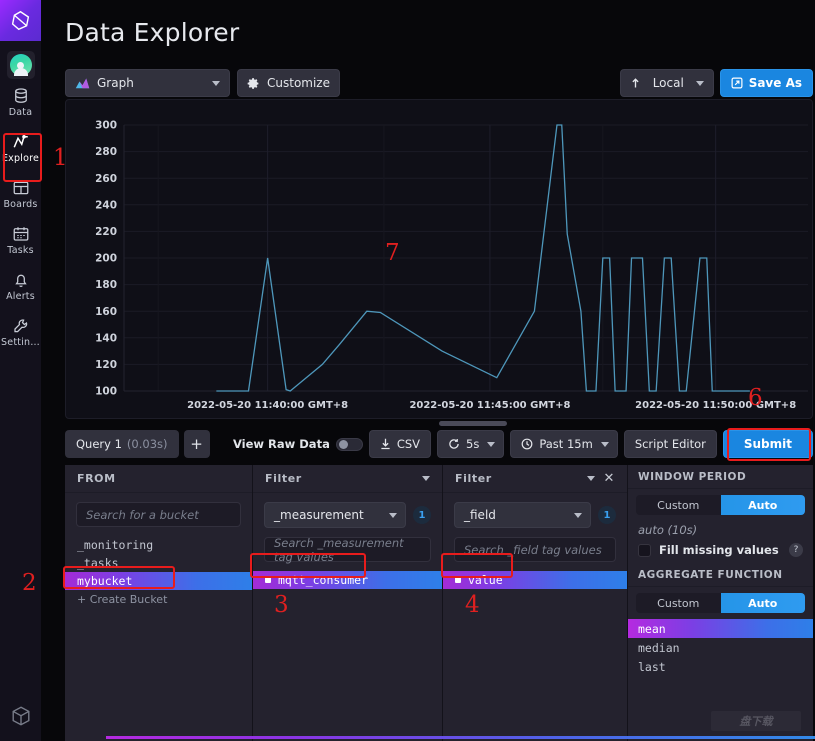 This screenshot has height=741, width=815. Describe the element at coordinates (485, 580) in the screenshot. I see `field-value-label: value` at that location.